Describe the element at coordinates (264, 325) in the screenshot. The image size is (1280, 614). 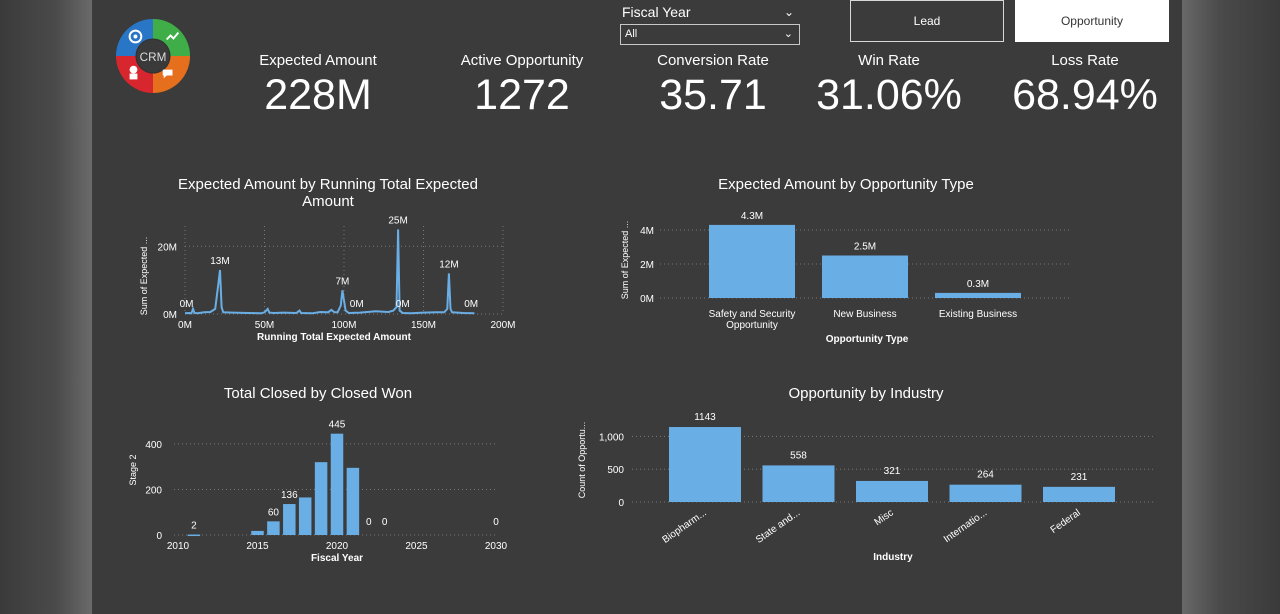
I see `x-tick-label: 50M` at that location.